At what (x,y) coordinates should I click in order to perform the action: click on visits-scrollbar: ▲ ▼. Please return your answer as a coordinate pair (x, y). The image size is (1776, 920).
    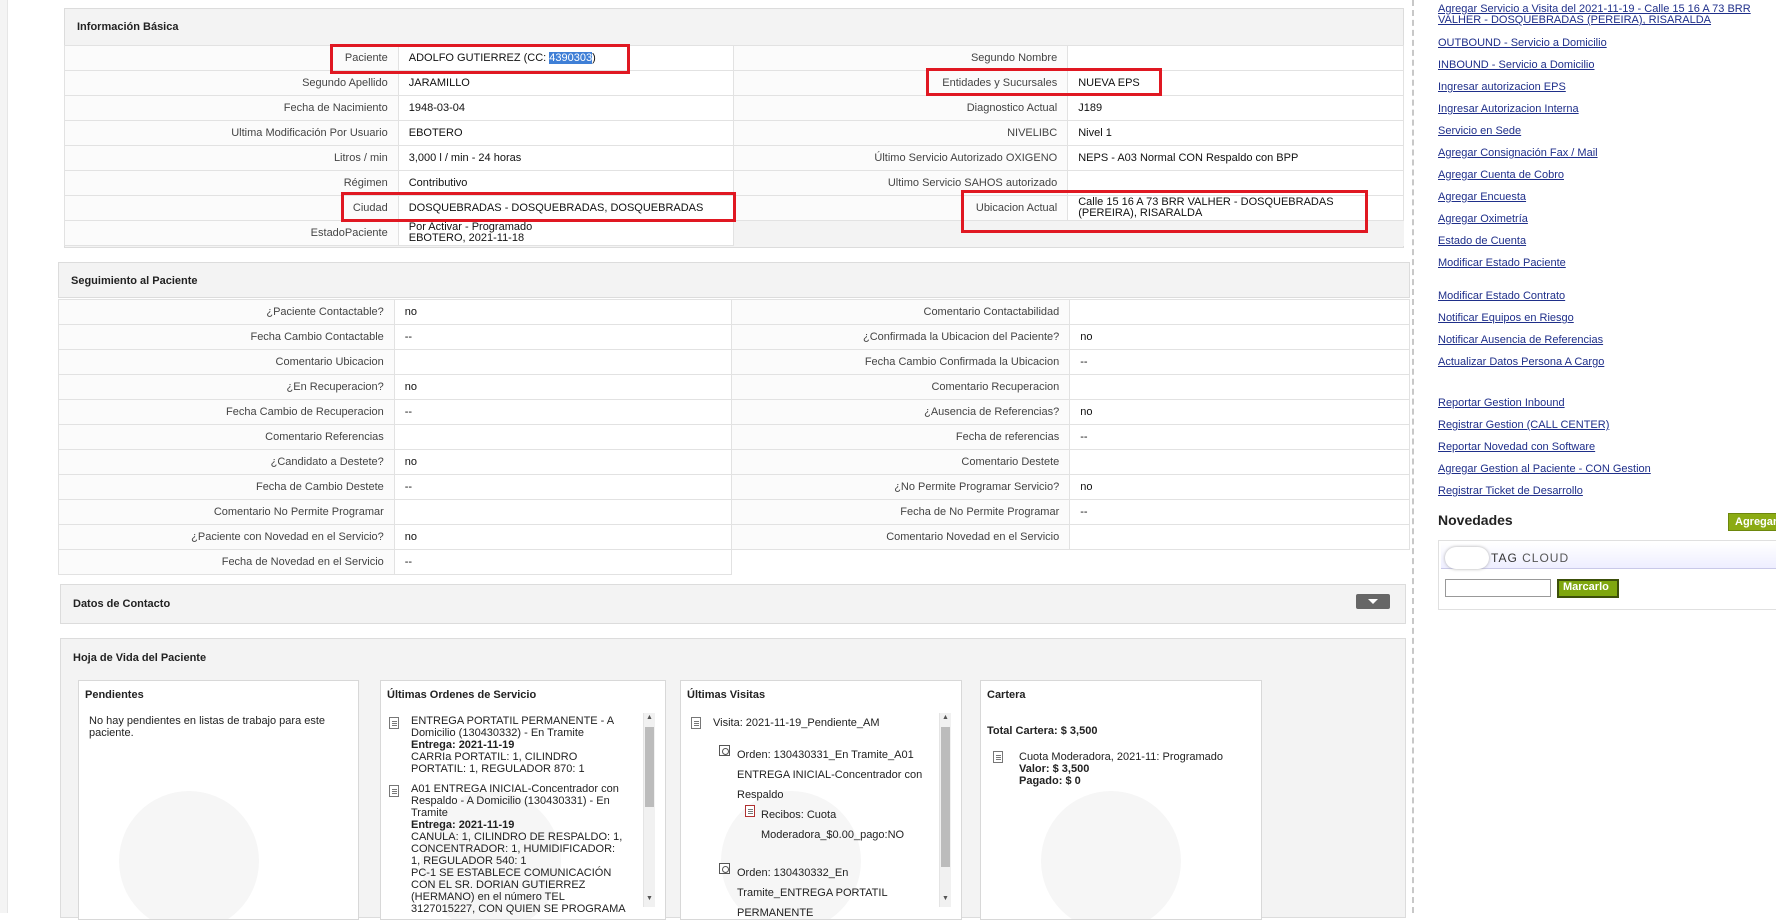
    Looking at the image, I should click on (945, 810).